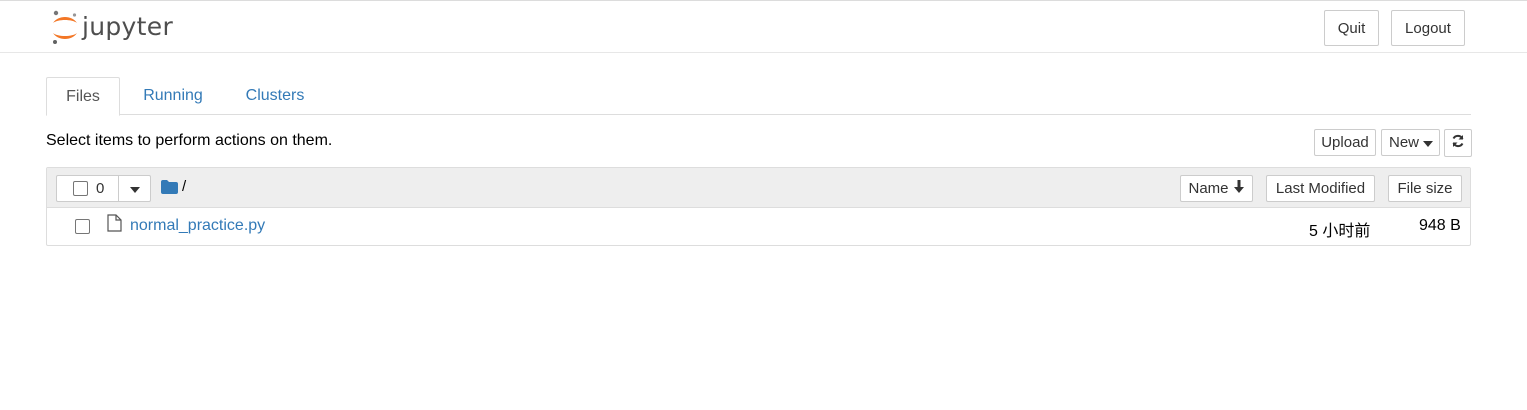 The width and height of the screenshot is (1527, 410). What do you see at coordinates (1440, 225) in the screenshot?
I see `file-size: 948 B` at bounding box center [1440, 225].